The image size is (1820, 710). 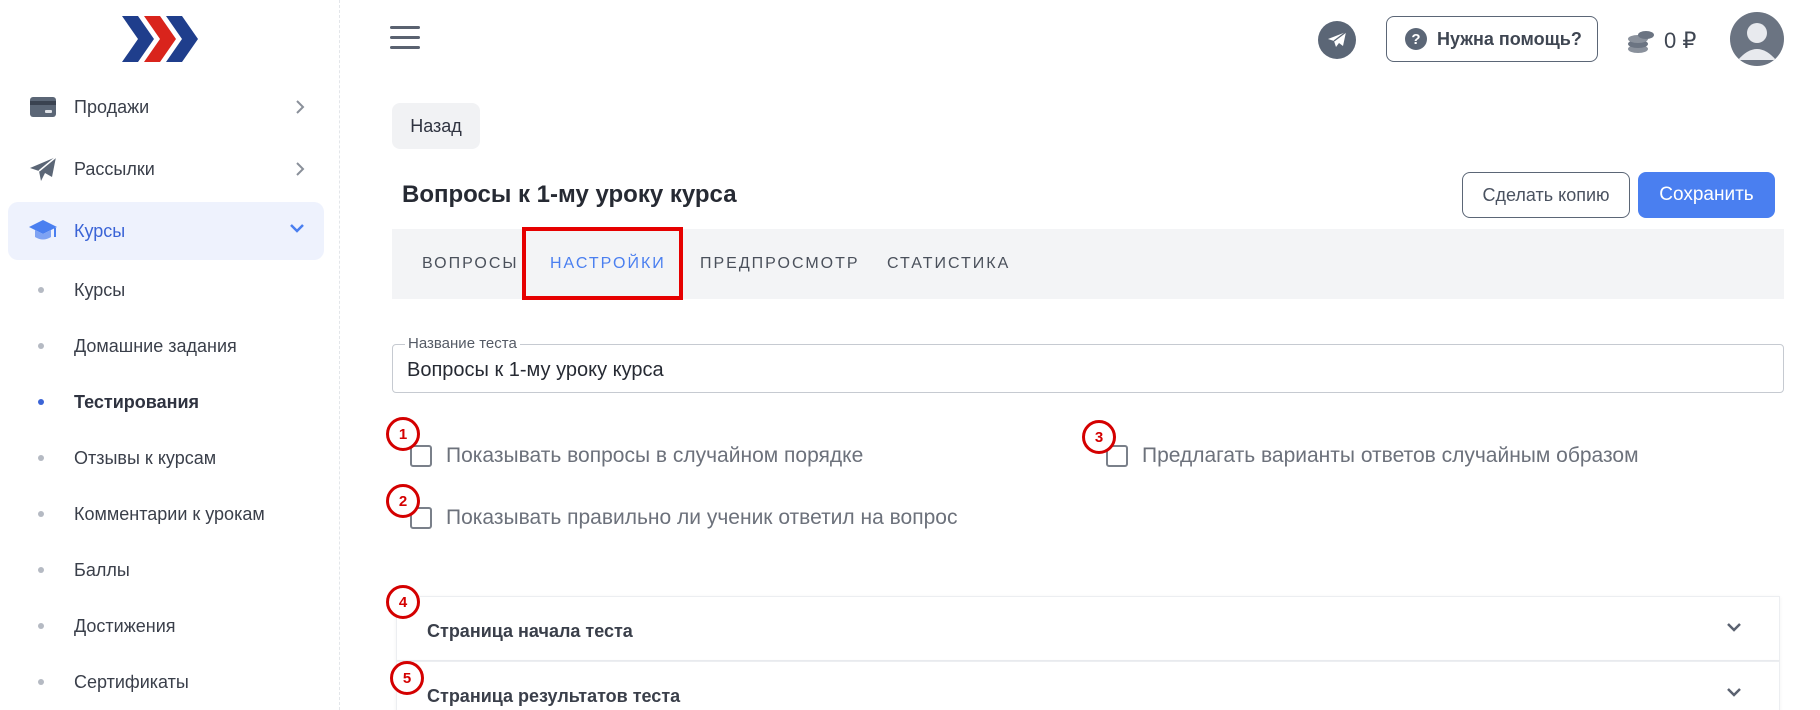 What do you see at coordinates (100, 289) in the screenshot?
I see `sidebar-subitem-label: Курсы` at bounding box center [100, 289].